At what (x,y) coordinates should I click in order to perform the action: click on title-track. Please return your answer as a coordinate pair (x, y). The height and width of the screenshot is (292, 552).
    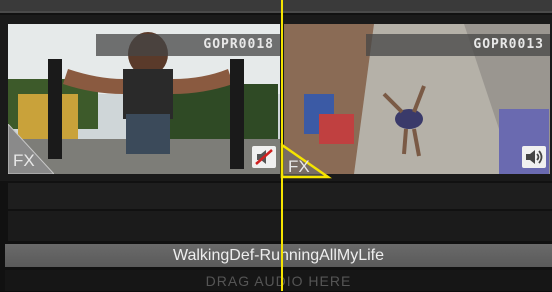
    Looking at the image, I should click on (280, 226).